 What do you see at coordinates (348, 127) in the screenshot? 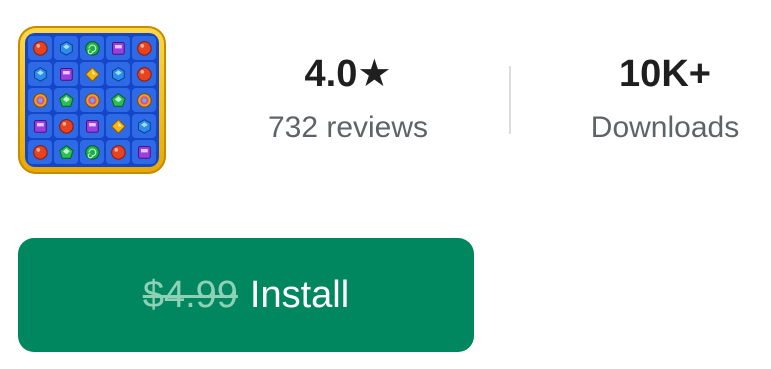
I see `reviews-count: 732 reviews` at bounding box center [348, 127].